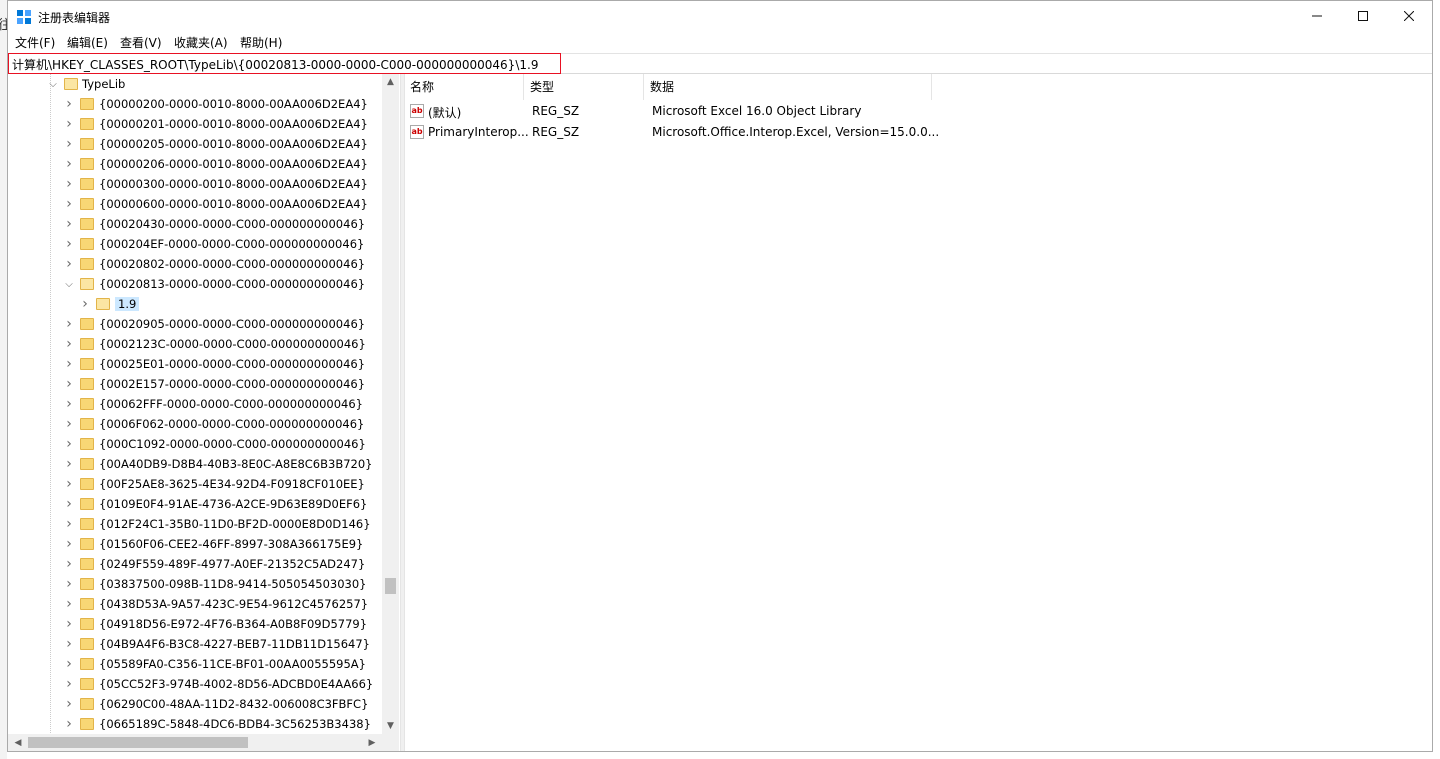 This screenshot has width=1440, height=759. I want to click on tree-item-label: {05CC52F3-974B-4002-8D56-ADCBD0E4AA66}, so click(236, 684).